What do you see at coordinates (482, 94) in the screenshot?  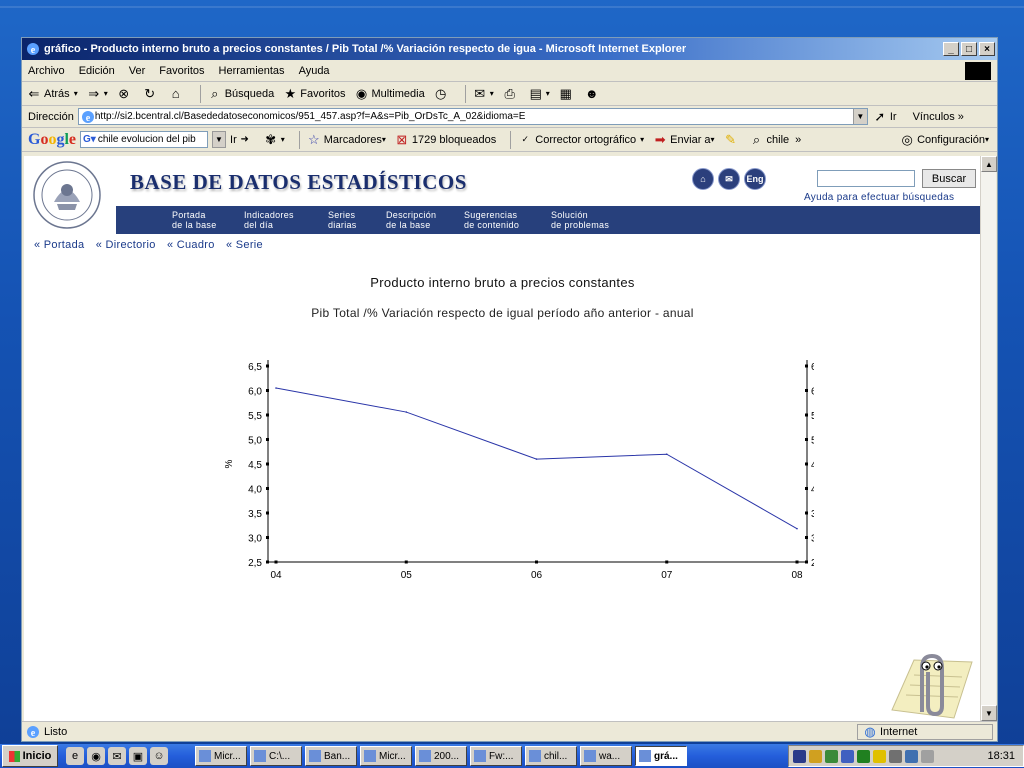 I see `mail-button: ✉ ▾` at bounding box center [482, 94].